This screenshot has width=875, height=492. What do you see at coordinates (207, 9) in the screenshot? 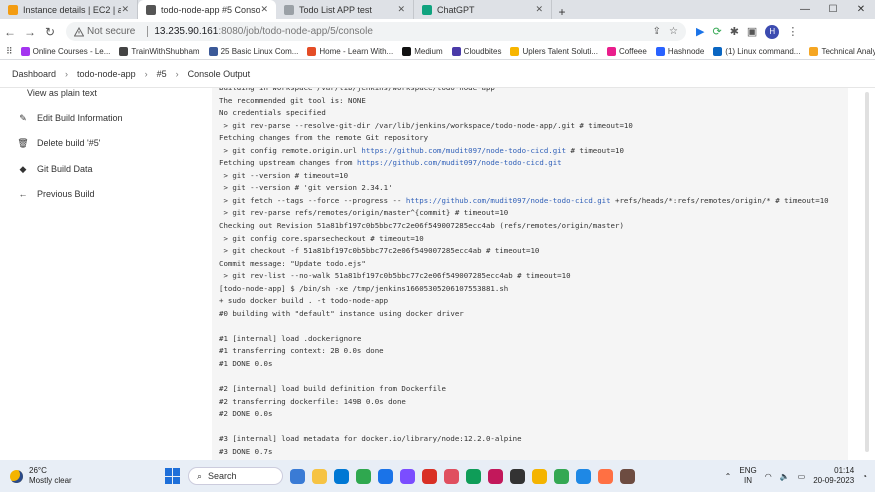
I see `tab-2: todo-node-app #5 Console [Jenki✕` at bounding box center [207, 9].